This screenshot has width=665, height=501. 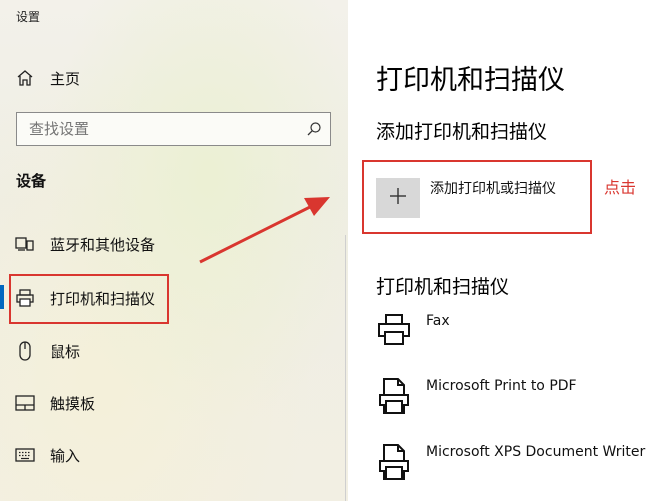 What do you see at coordinates (25, 244) in the screenshot?
I see `bluetooth-devices-icon` at bounding box center [25, 244].